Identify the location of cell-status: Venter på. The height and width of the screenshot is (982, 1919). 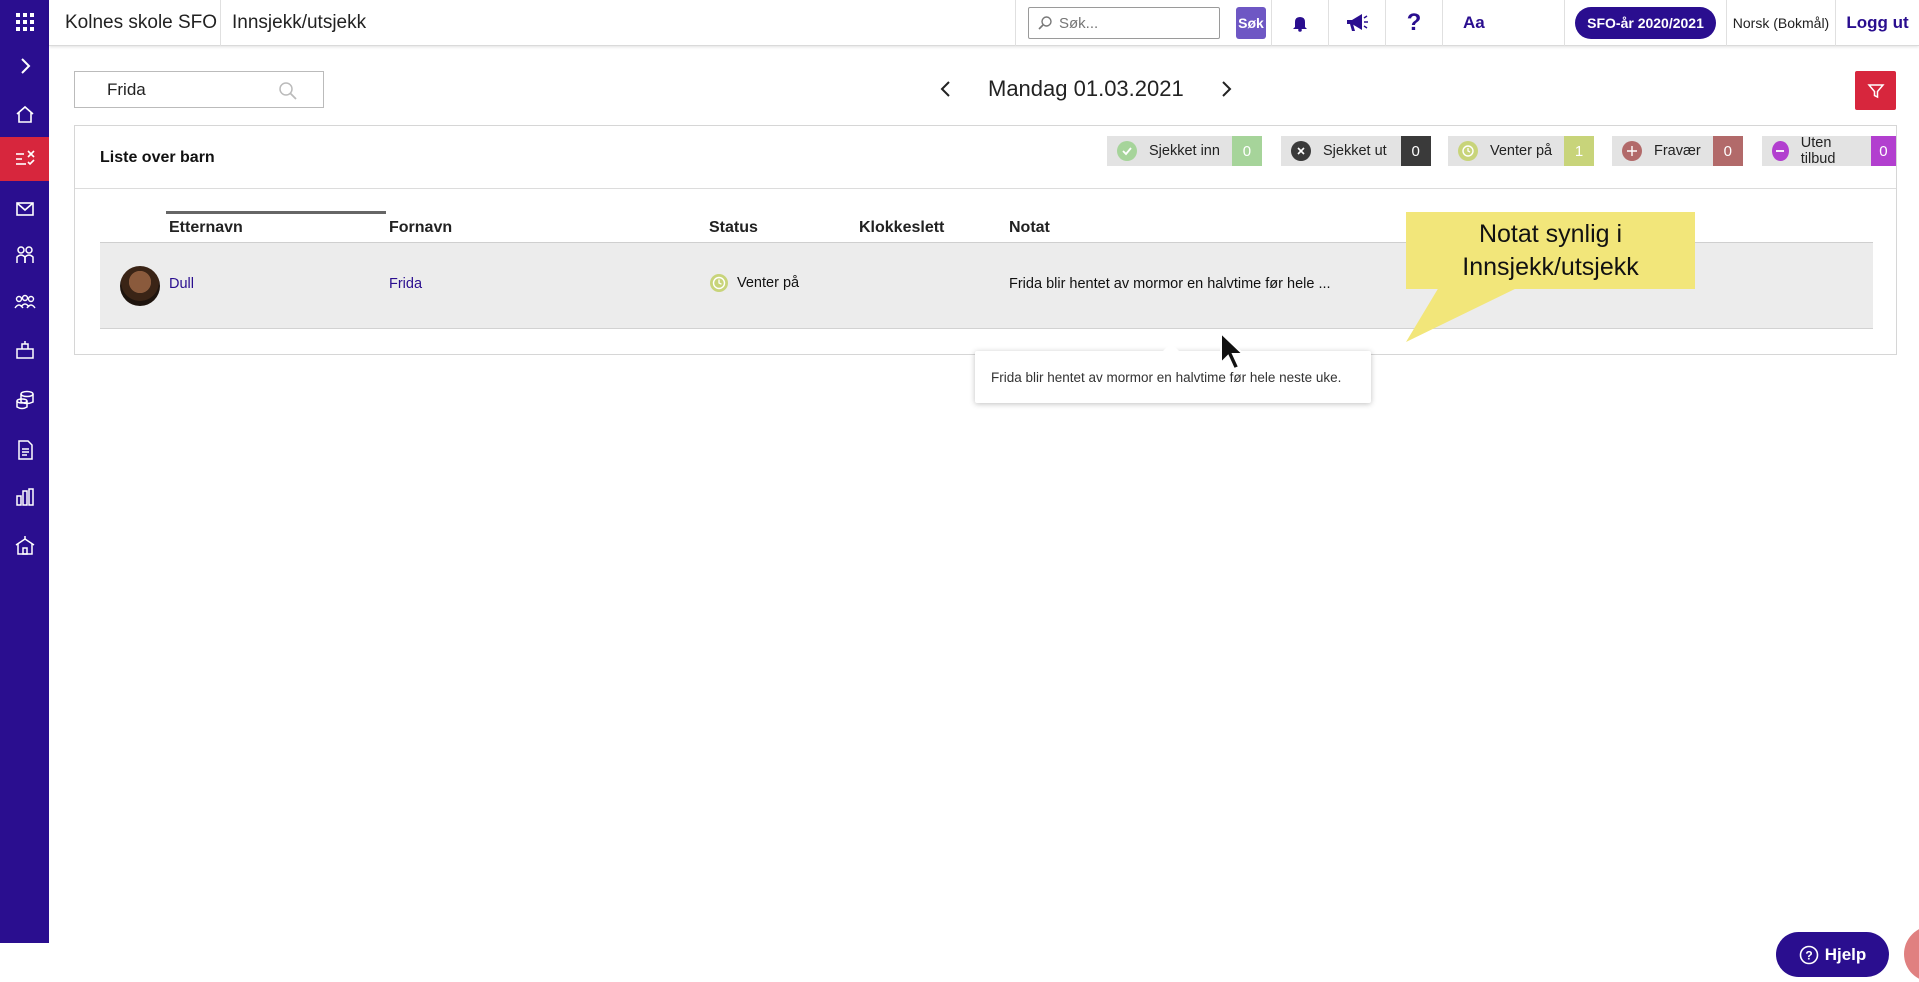
(754, 283).